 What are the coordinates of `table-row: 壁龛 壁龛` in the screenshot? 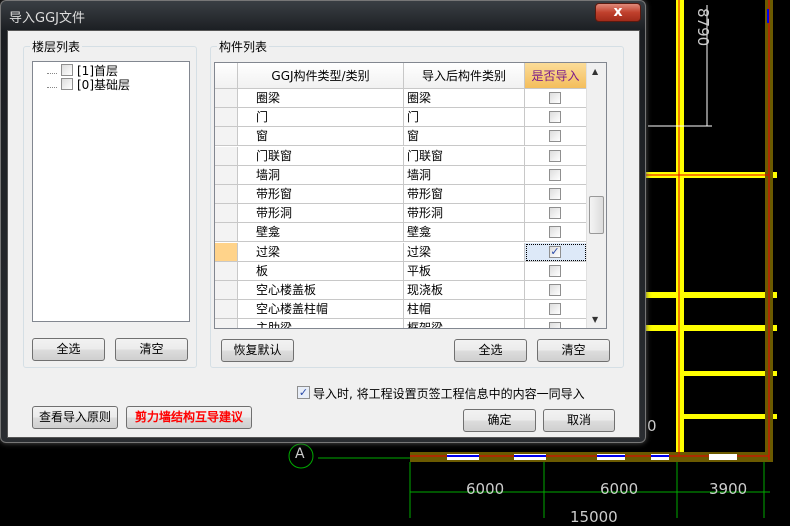 It's located at (401, 233).